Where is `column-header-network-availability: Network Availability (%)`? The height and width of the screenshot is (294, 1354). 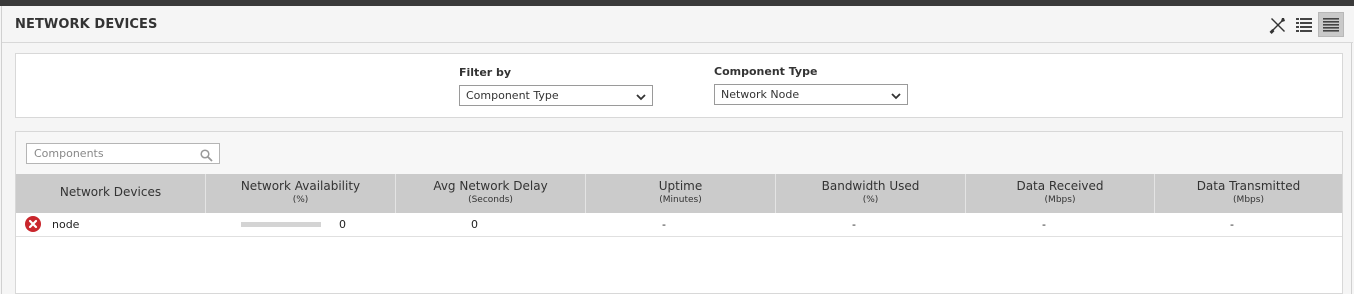 column-header-network-availability: Network Availability (%) is located at coordinates (301, 193).